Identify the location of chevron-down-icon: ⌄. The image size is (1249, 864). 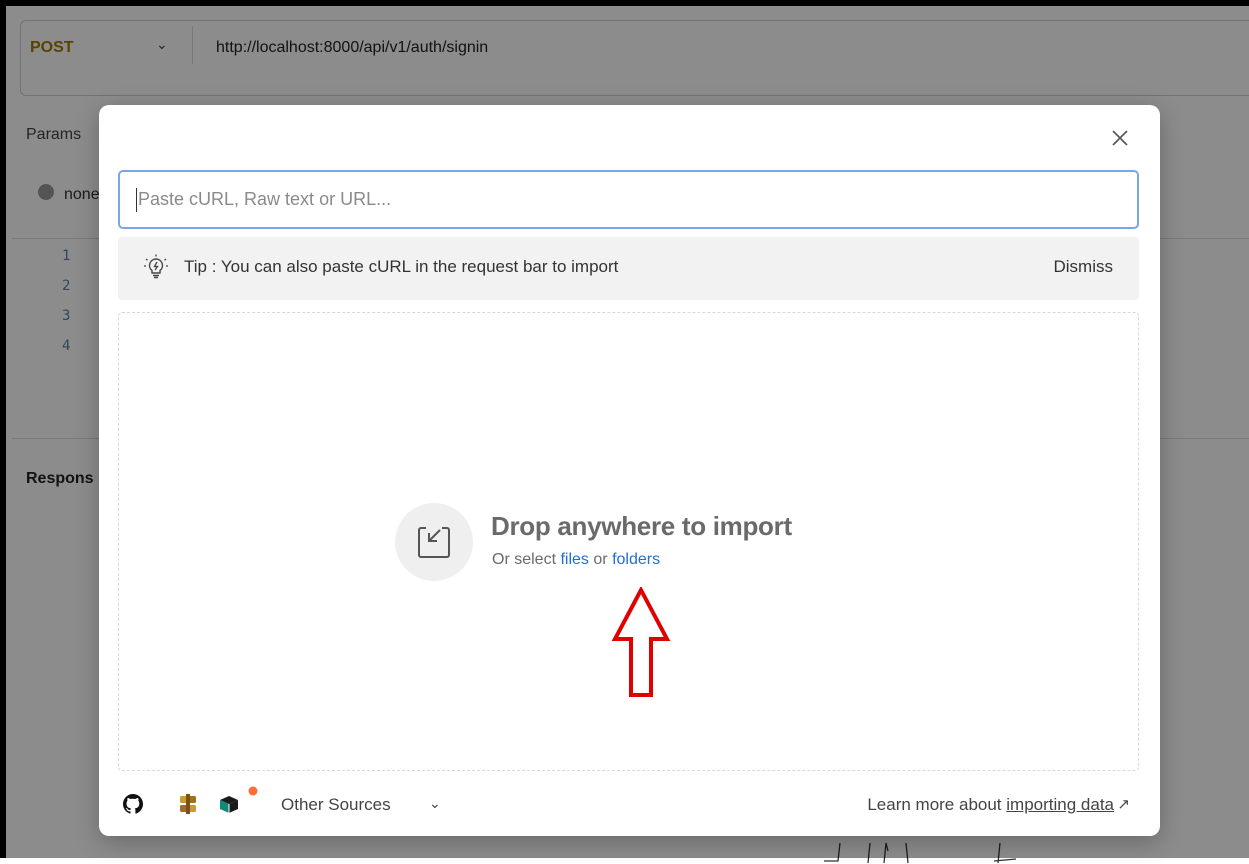
(435, 803).